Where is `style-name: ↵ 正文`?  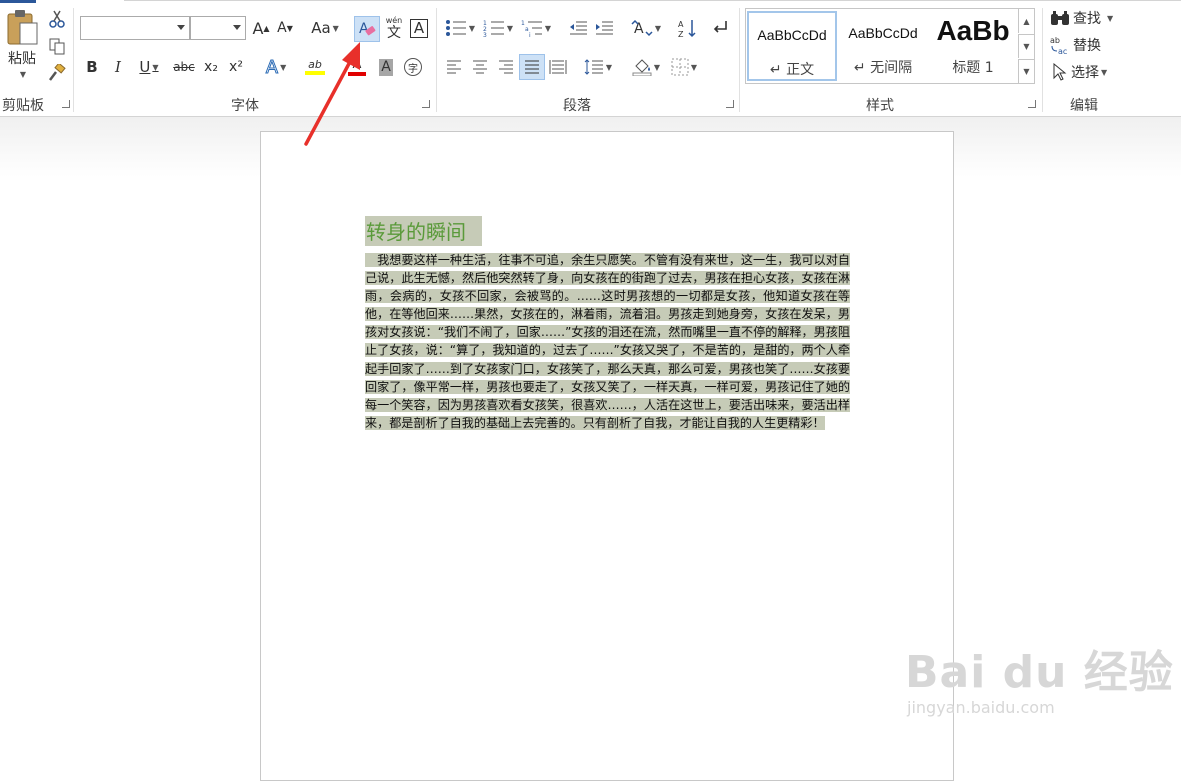
style-name: ↵ 正文 is located at coordinates (792, 70).